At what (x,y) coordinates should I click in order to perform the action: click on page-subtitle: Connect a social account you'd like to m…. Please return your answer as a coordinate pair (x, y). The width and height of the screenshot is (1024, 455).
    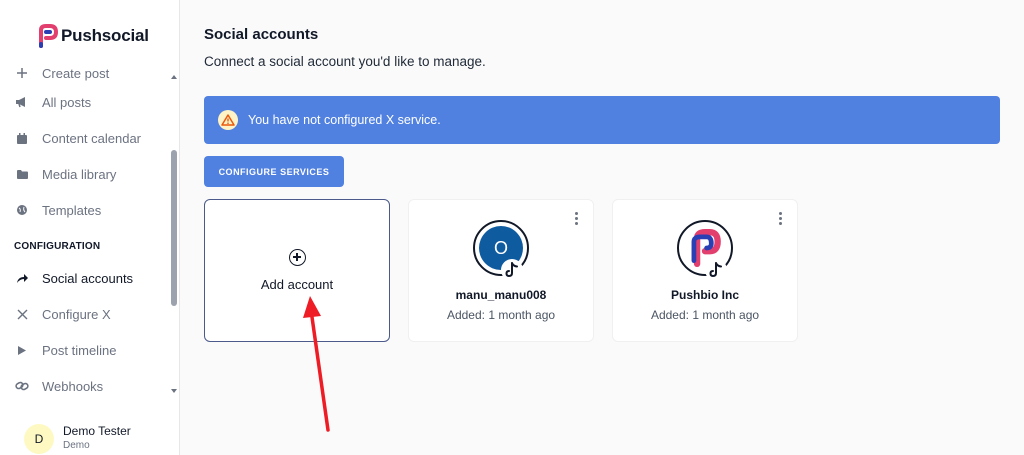
    Looking at the image, I should click on (345, 61).